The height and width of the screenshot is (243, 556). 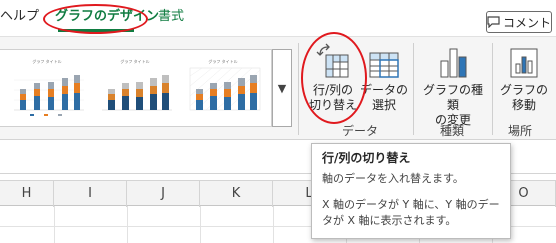 I want to click on highlight-circle-chart-design, so click(x=95, y=19).